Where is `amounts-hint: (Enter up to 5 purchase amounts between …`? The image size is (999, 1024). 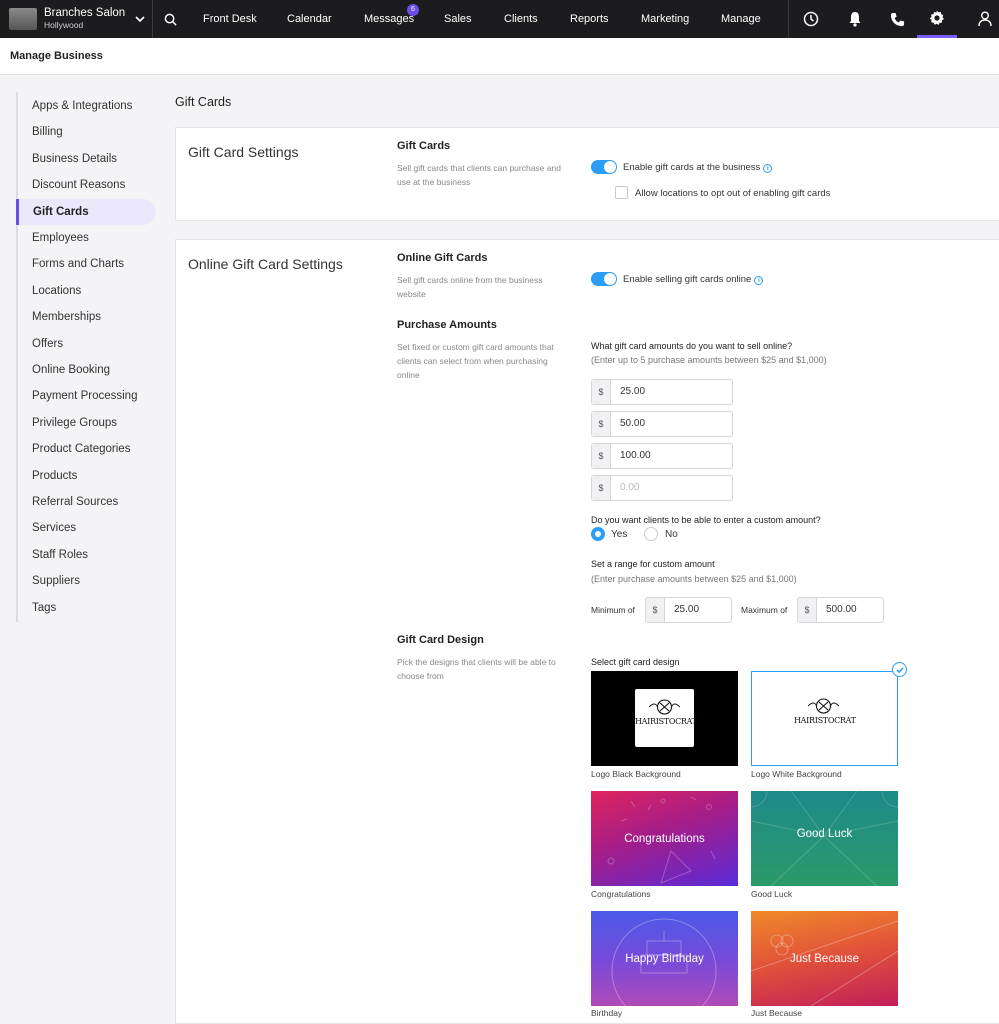
amounts-hint: (Enter up to 5 purchase amounts between … is located at coordinates (709, 360).